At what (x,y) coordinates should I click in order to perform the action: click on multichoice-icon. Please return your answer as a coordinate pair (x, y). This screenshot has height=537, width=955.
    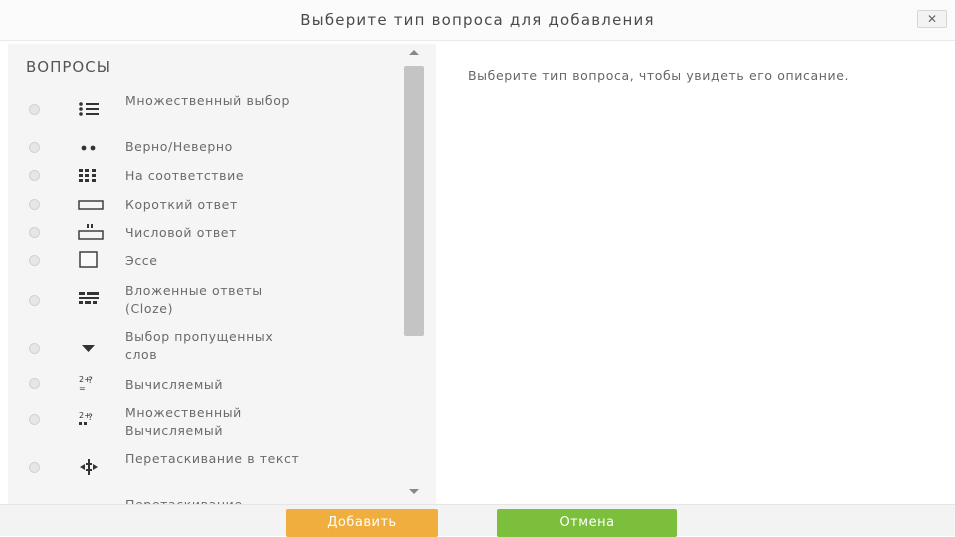
    Looking at the image, I should click on (92, 110).